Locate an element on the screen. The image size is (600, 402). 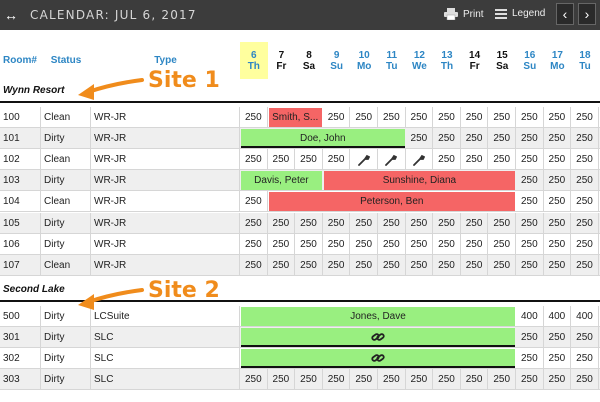
room-number: 106 is located at coordinates (20, 244).